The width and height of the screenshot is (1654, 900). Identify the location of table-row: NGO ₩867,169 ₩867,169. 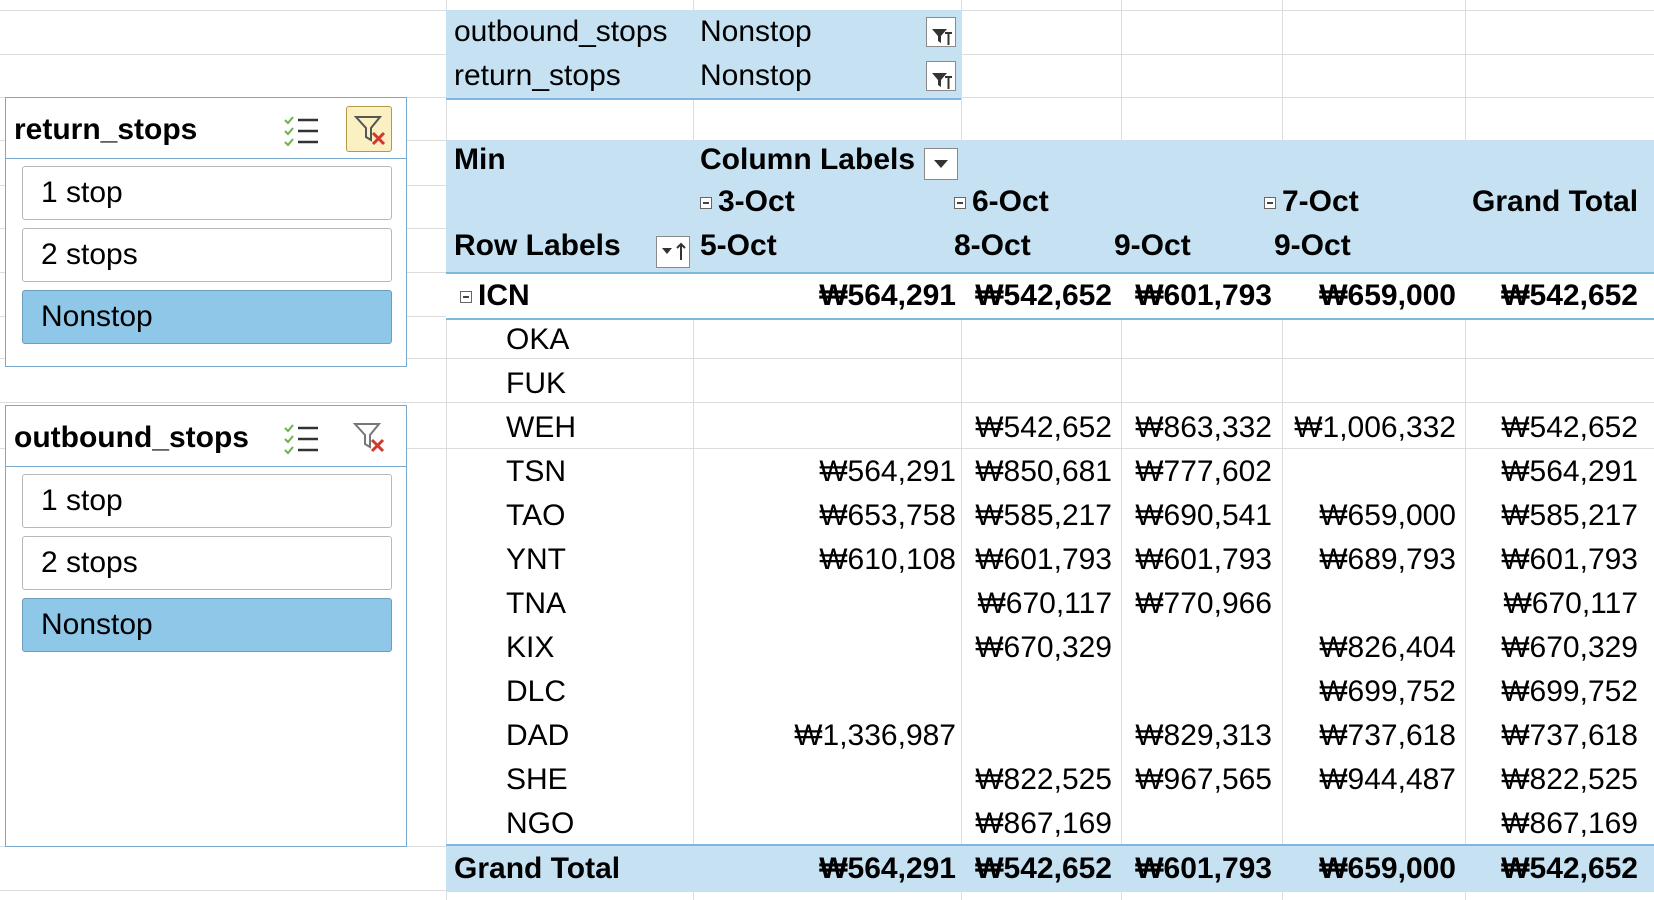
(1050, 824).